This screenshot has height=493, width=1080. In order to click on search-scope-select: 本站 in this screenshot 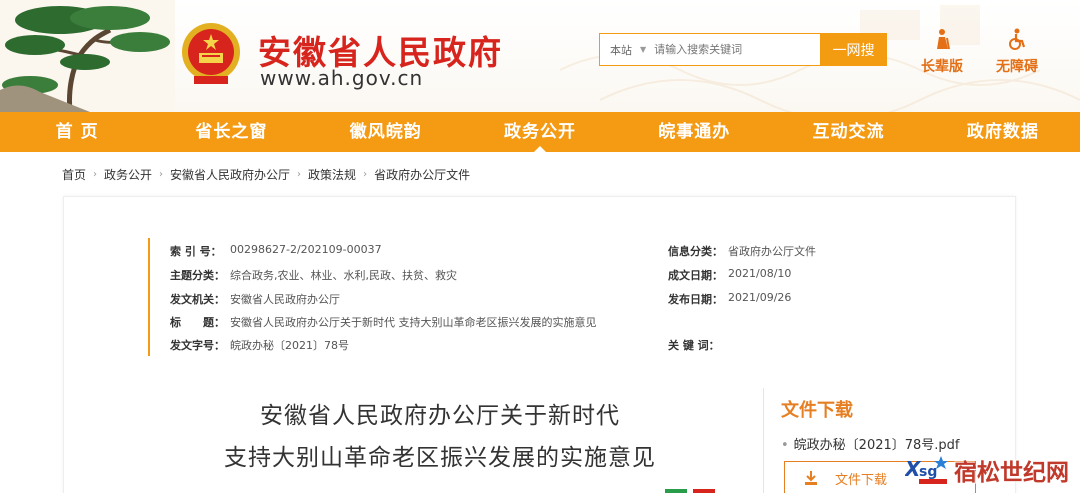, I will do `click(620, 50)`.